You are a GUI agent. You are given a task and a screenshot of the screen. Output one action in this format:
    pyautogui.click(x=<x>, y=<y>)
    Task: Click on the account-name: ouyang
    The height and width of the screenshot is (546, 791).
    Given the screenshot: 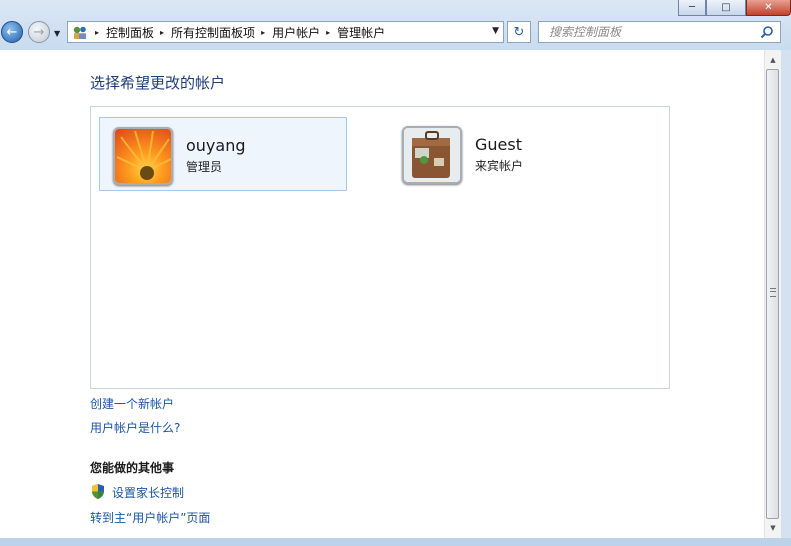 What is the action you would take?
    pyautogui.click(x=216, y=145)
    